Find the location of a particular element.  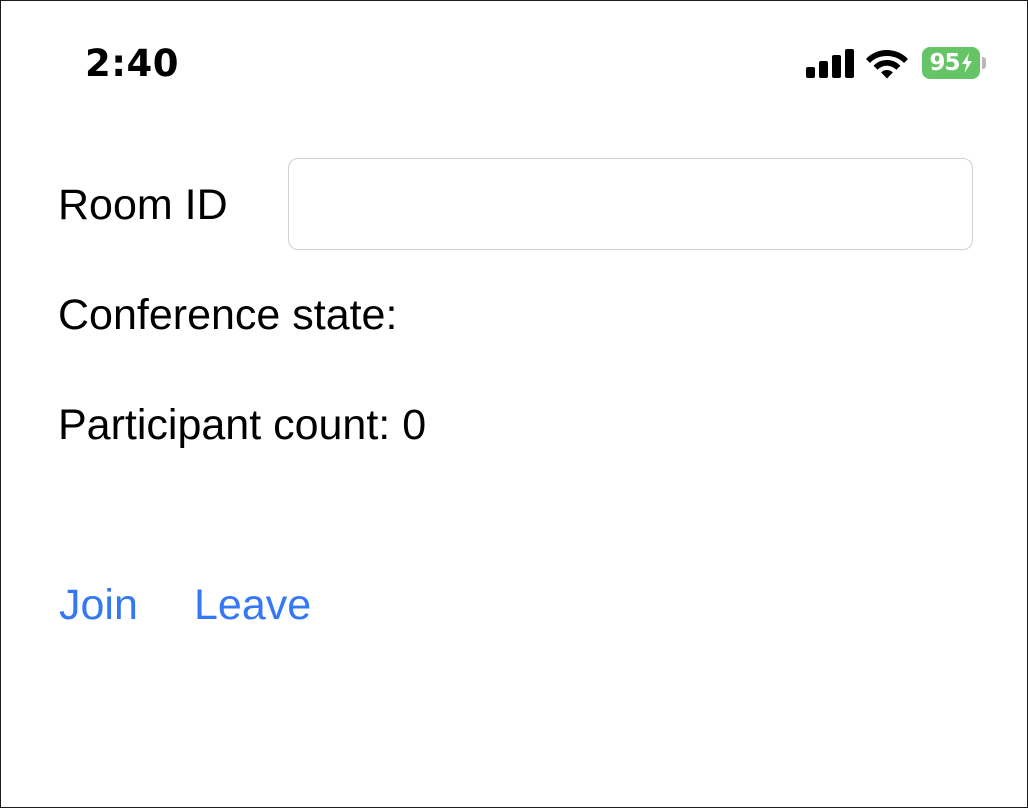

wifi-icon is located at coordinates (887, 64).